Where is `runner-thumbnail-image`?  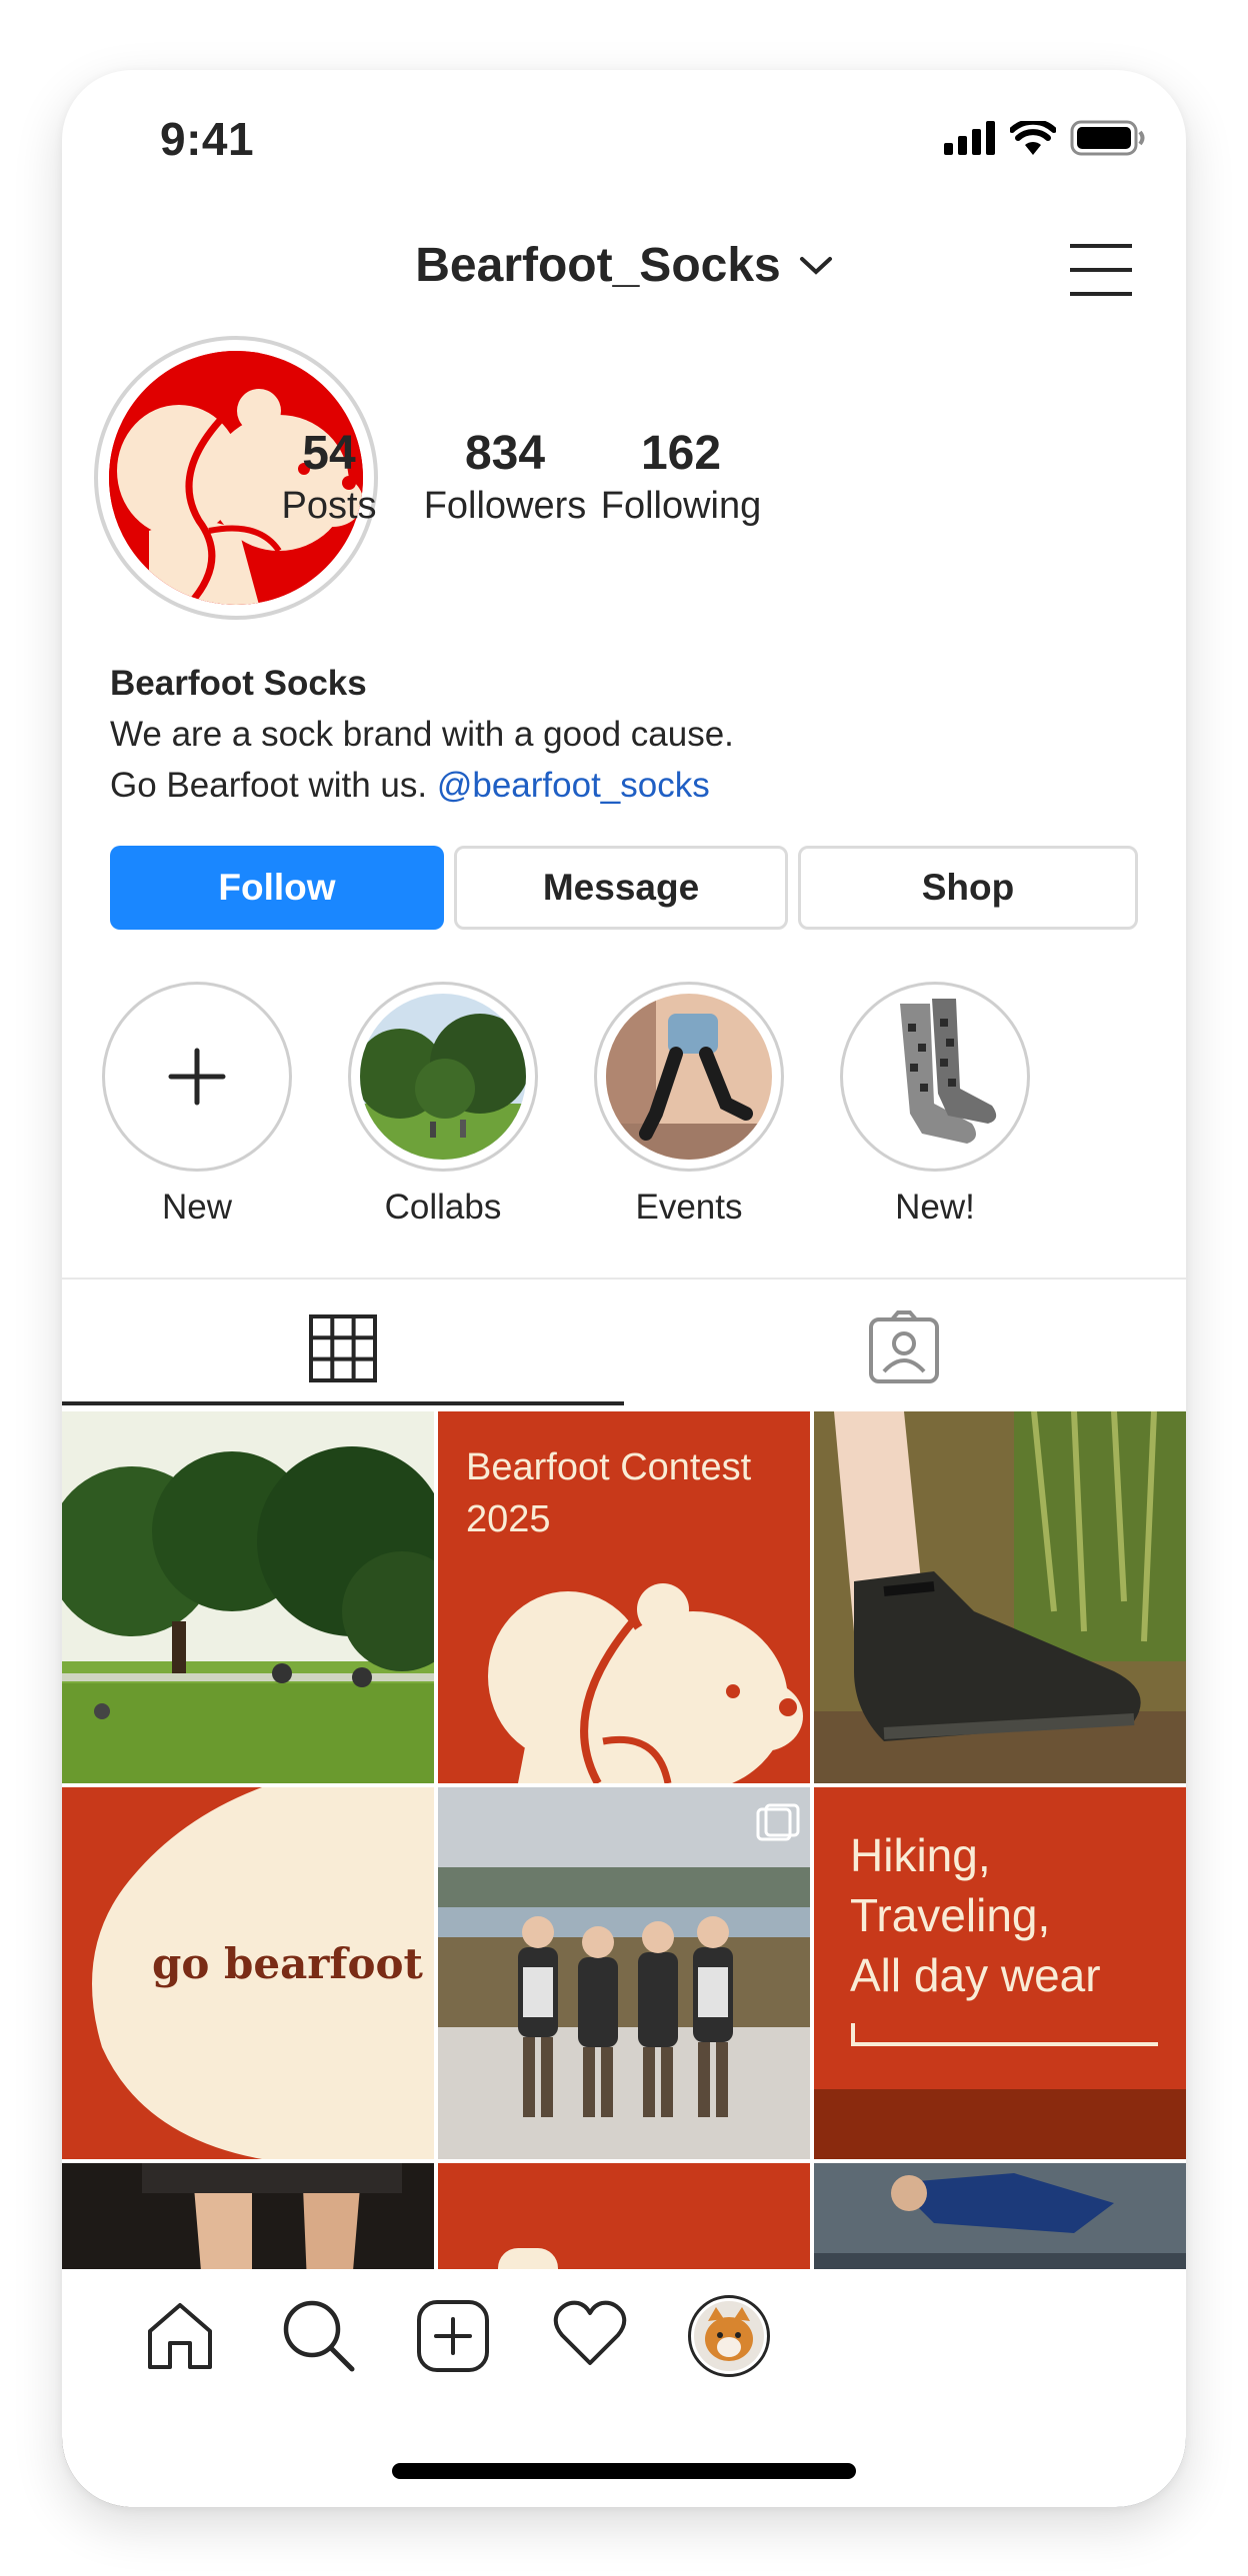 runner-thumbnail-image is located at coordinates (689, 1077).